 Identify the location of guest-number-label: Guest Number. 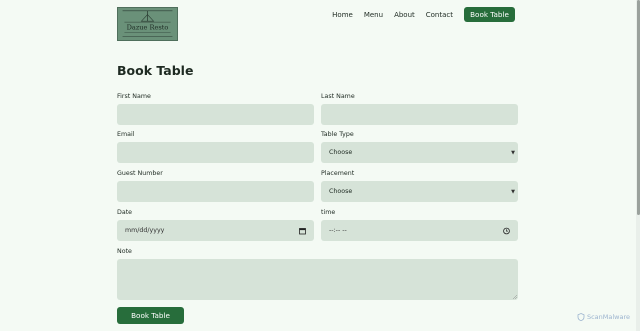
(140, 173).